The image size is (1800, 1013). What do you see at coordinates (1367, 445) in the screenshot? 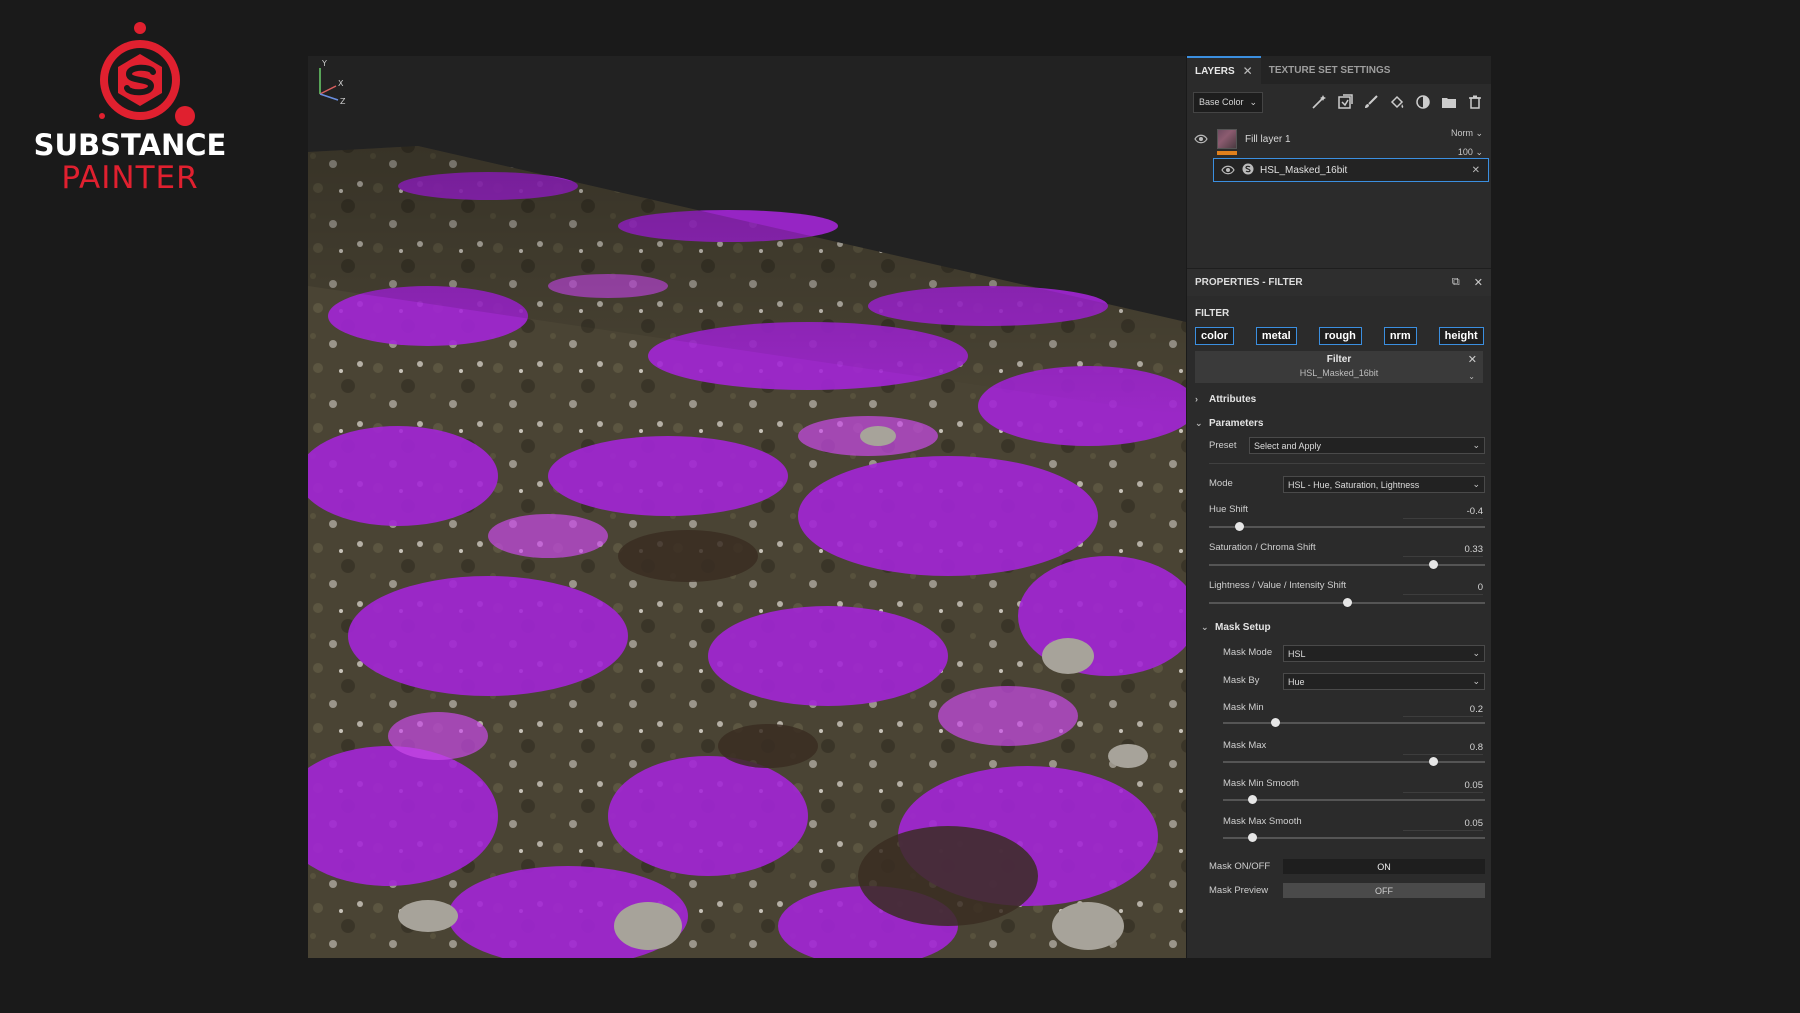
I see `preset-dropdown: Select and Apply ⌄` at bounding box center [1367, 445].